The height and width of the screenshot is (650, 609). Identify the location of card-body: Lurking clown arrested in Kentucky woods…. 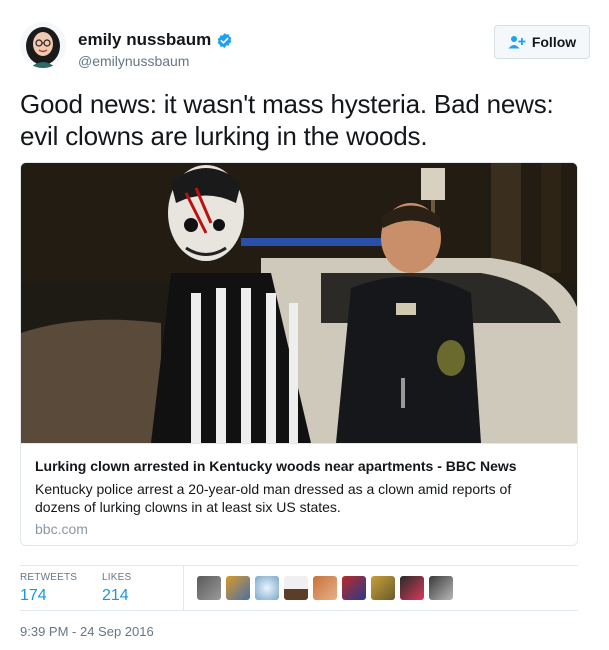
(299, 494).